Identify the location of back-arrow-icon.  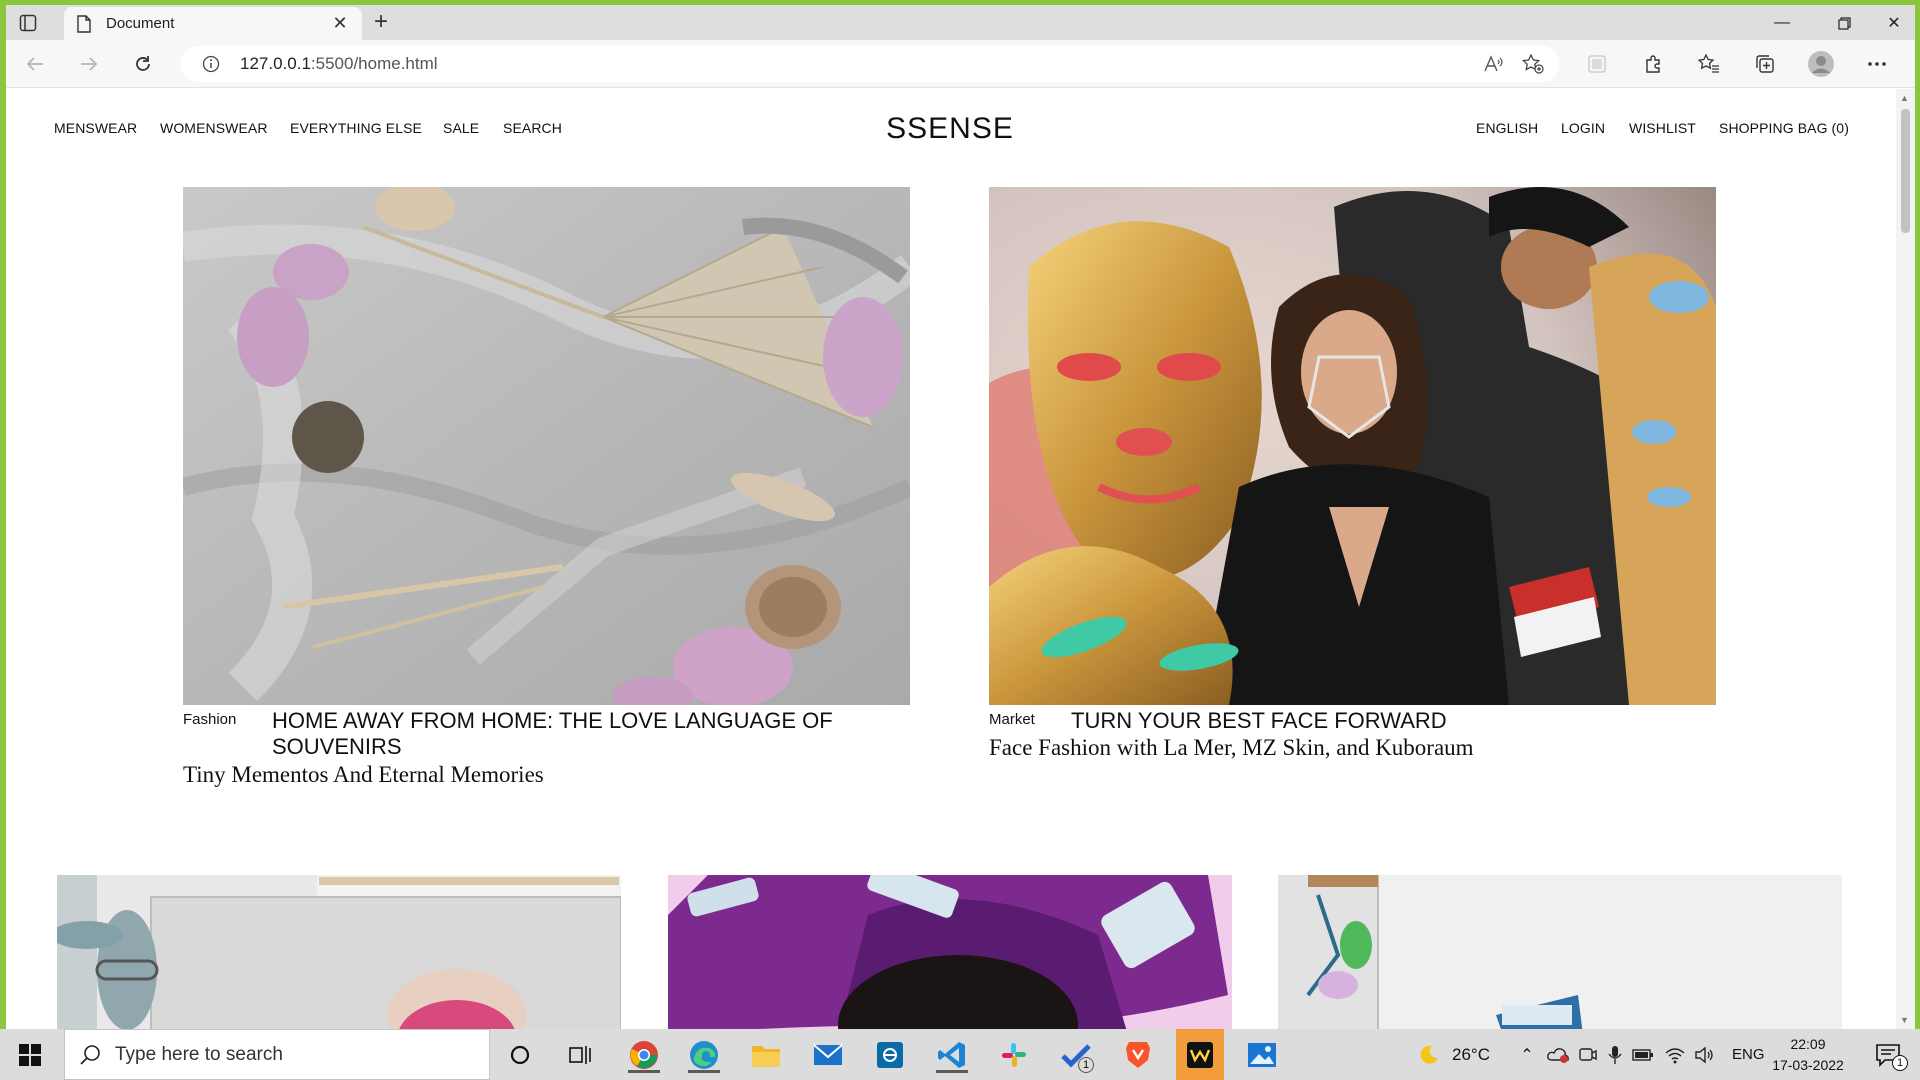
(34, 64).